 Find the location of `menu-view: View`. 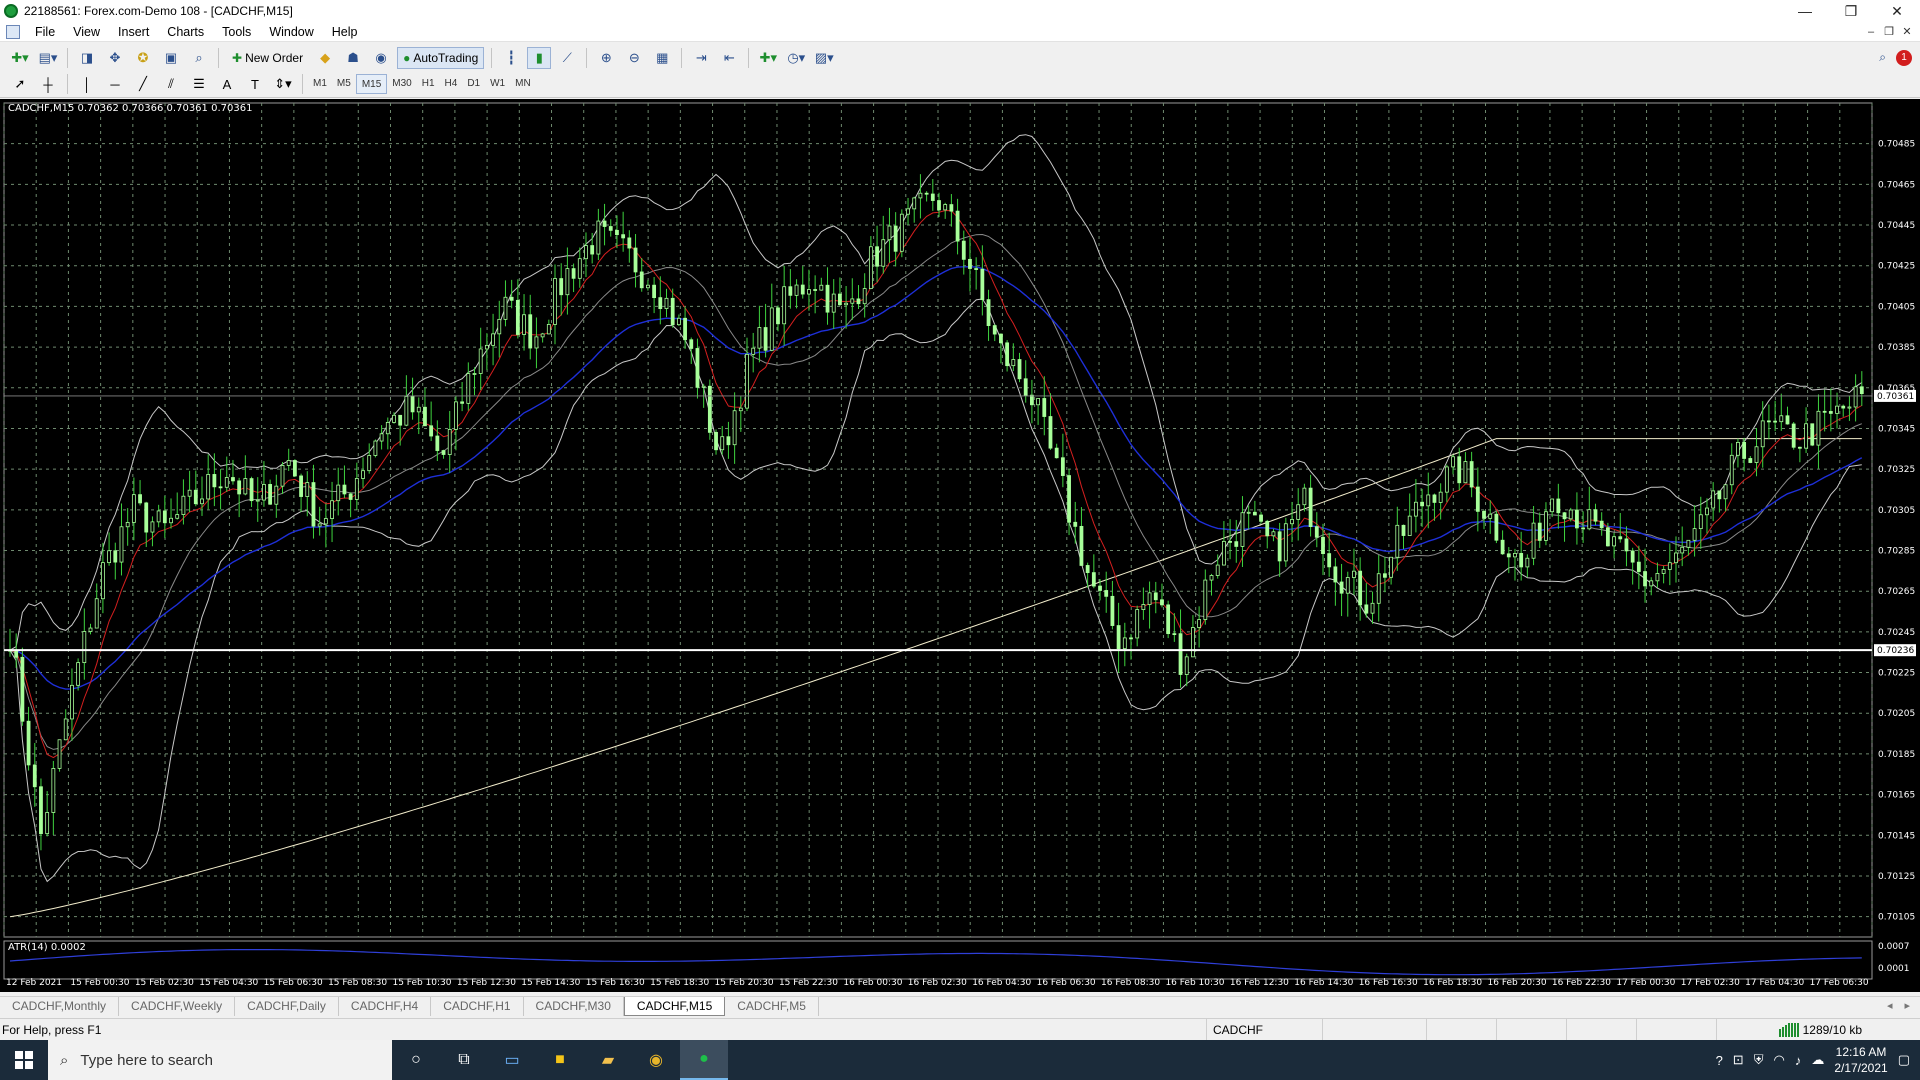

menu-view: View is located at coordinates (86, 32).